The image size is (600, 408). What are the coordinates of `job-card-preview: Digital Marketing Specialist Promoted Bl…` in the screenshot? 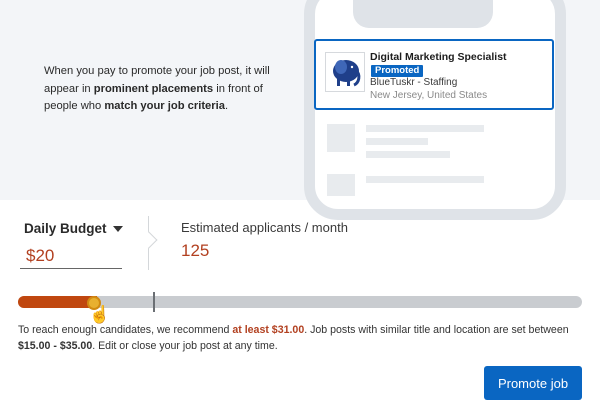 It's located at (434, 74).